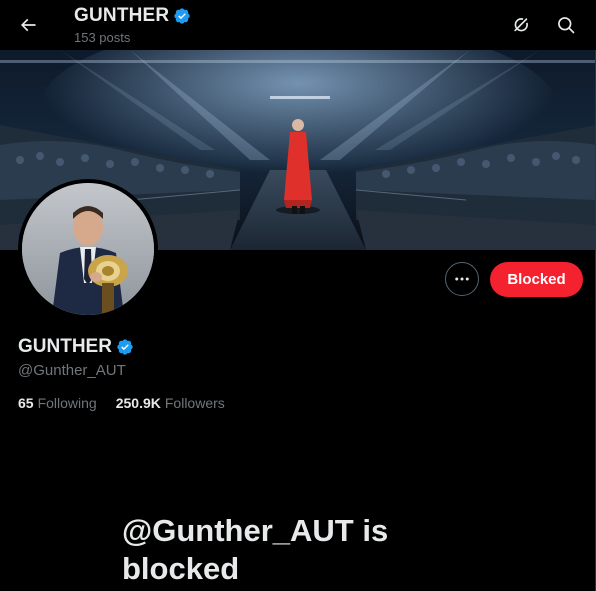 The image size is (596, 591). What do you see at coordinates (298, 25) in the screenshot?
I see `profile-header: GUNTHER 153 posts` at bounding box center [298, 25].